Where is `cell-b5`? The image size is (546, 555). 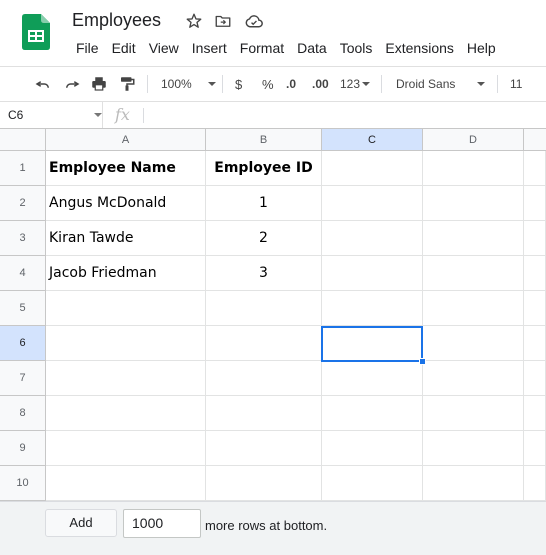 cell-b5 is located at coordinates (264, 308).